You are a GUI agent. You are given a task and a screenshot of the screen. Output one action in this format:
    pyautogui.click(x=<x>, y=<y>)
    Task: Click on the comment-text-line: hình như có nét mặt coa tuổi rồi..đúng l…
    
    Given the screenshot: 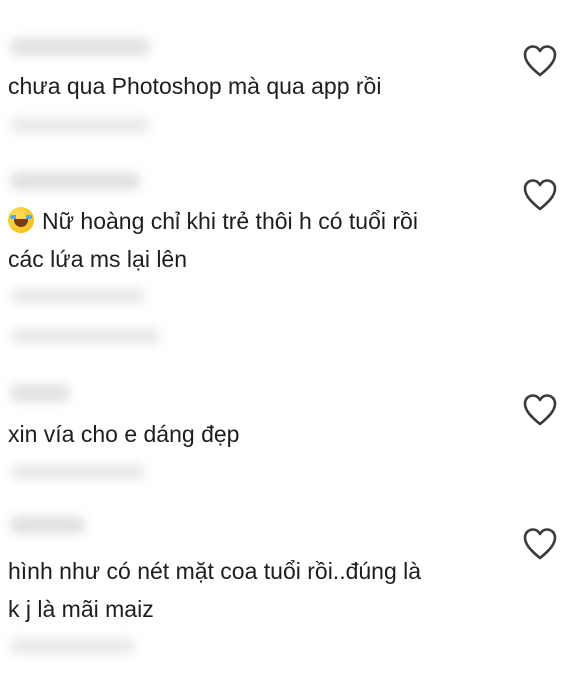 What is the action you would take?
    pyautogui.click(x=215, y=571)
    